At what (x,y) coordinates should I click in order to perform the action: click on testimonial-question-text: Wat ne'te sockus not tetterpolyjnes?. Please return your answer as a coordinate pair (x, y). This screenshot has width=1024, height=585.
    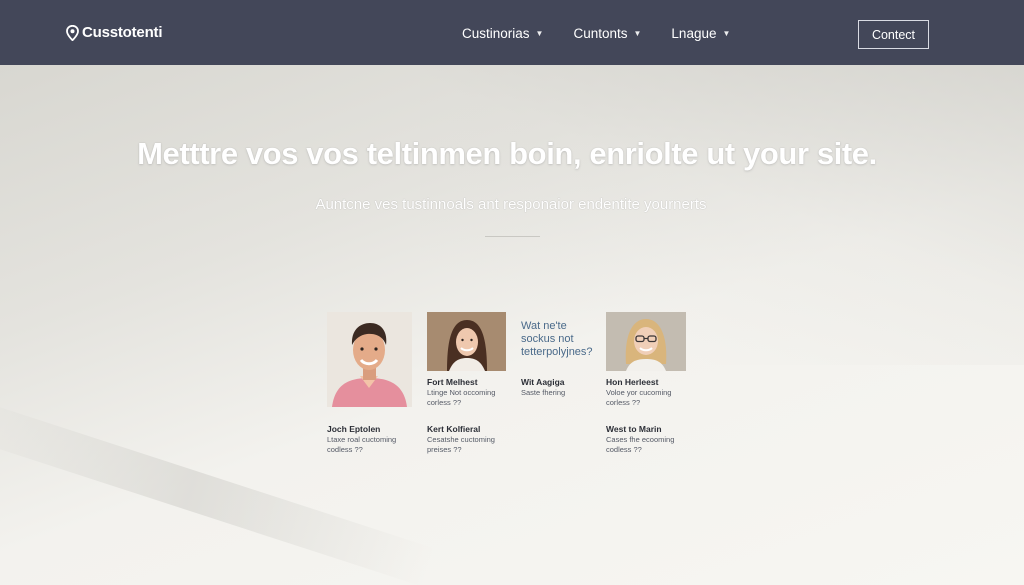
    Looking at the image, I should click on (557, 339).